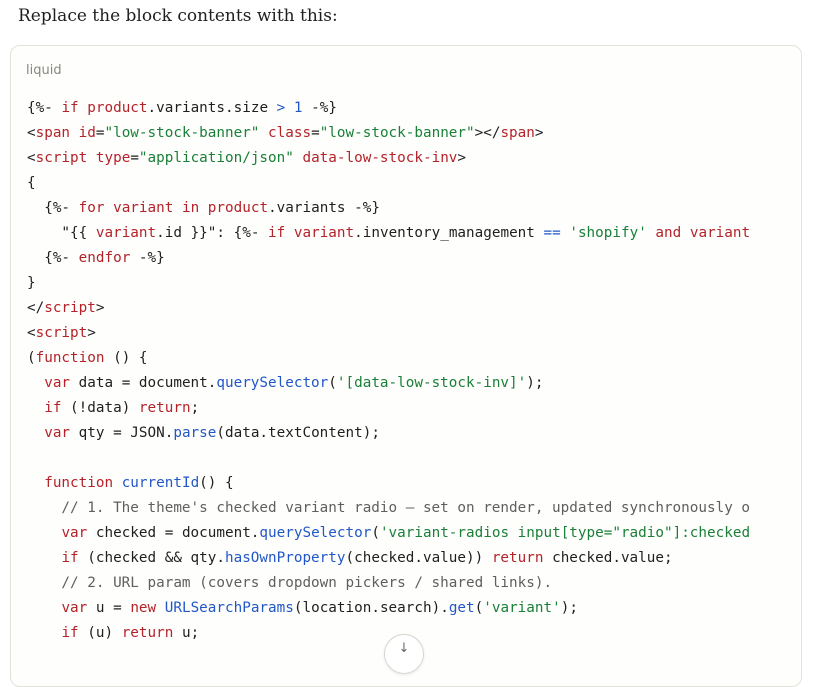 Image resolution: width=824 pixels, height=687 pixels. What do you see at coordinates (61, 233) in the screenshot?
I see `code-token: "{{` at bounding box center [61, 233].